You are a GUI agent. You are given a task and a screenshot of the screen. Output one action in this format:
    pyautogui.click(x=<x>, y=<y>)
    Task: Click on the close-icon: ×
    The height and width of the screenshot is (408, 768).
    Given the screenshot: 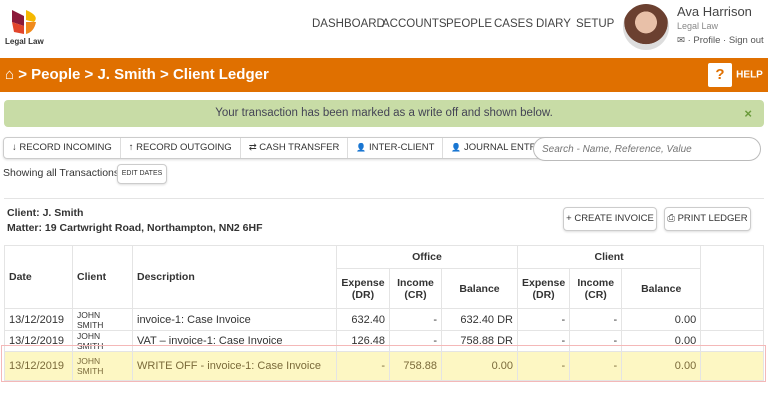 What is the action you would take?
    pyautogui.click(x=748, y=113)
    